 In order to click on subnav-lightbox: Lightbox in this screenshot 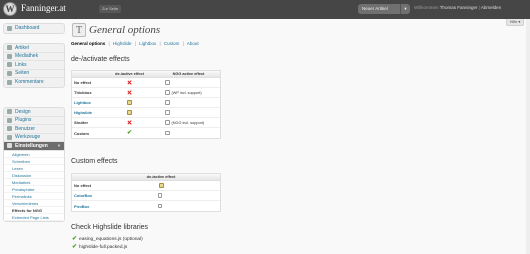, I will do `click(147, 43)`.